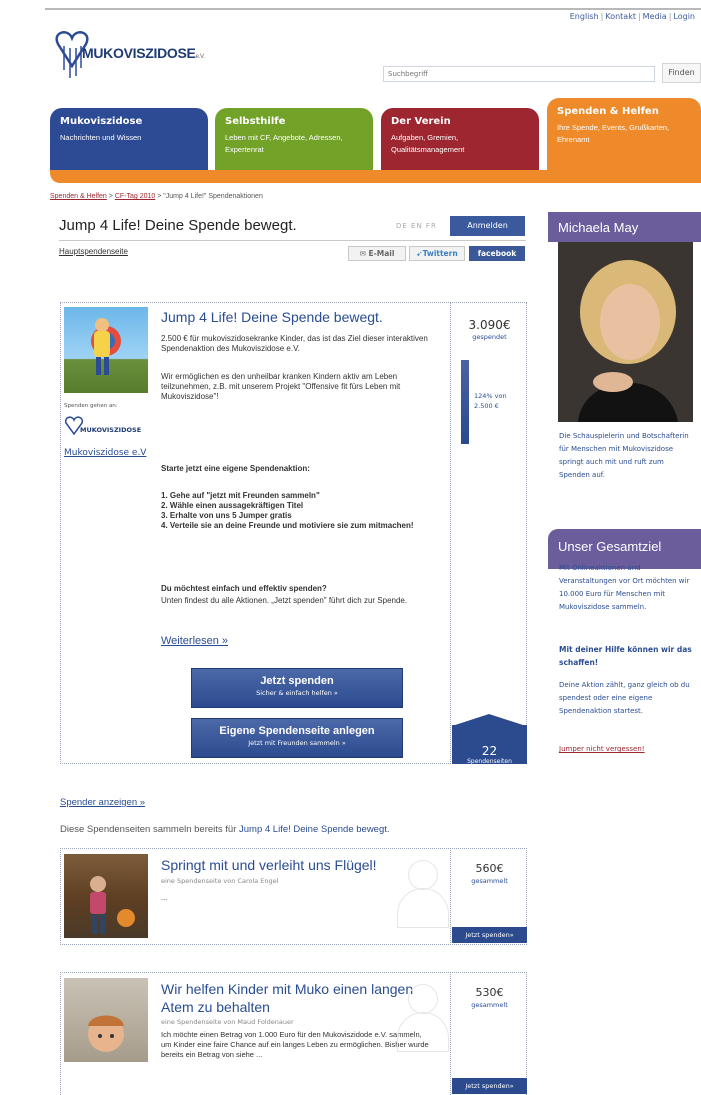 Image resolution: width=701 pixels, height=1095 pixels. Describe the element at coordinates (489, 745) in the screenshot. I see `donation-pages-badge: 22 Spendenseiten` at that location.